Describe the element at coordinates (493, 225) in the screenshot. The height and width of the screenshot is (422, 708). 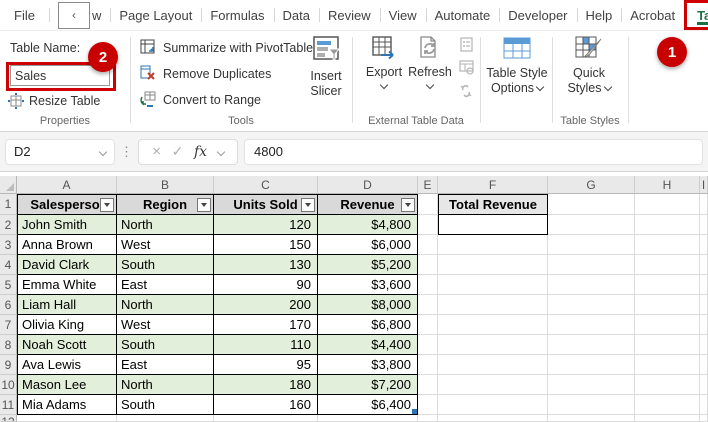
I see `total-revenue-value-cell` at that location.